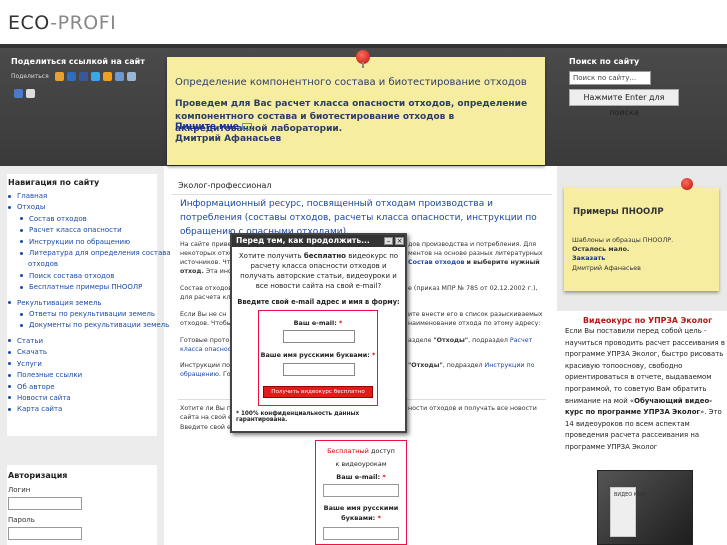 The image size is (727, 545). What do you see at coordinates (95, 76) in the screenshot?
I see `twitter-icon` at bounding box center [95, 76].